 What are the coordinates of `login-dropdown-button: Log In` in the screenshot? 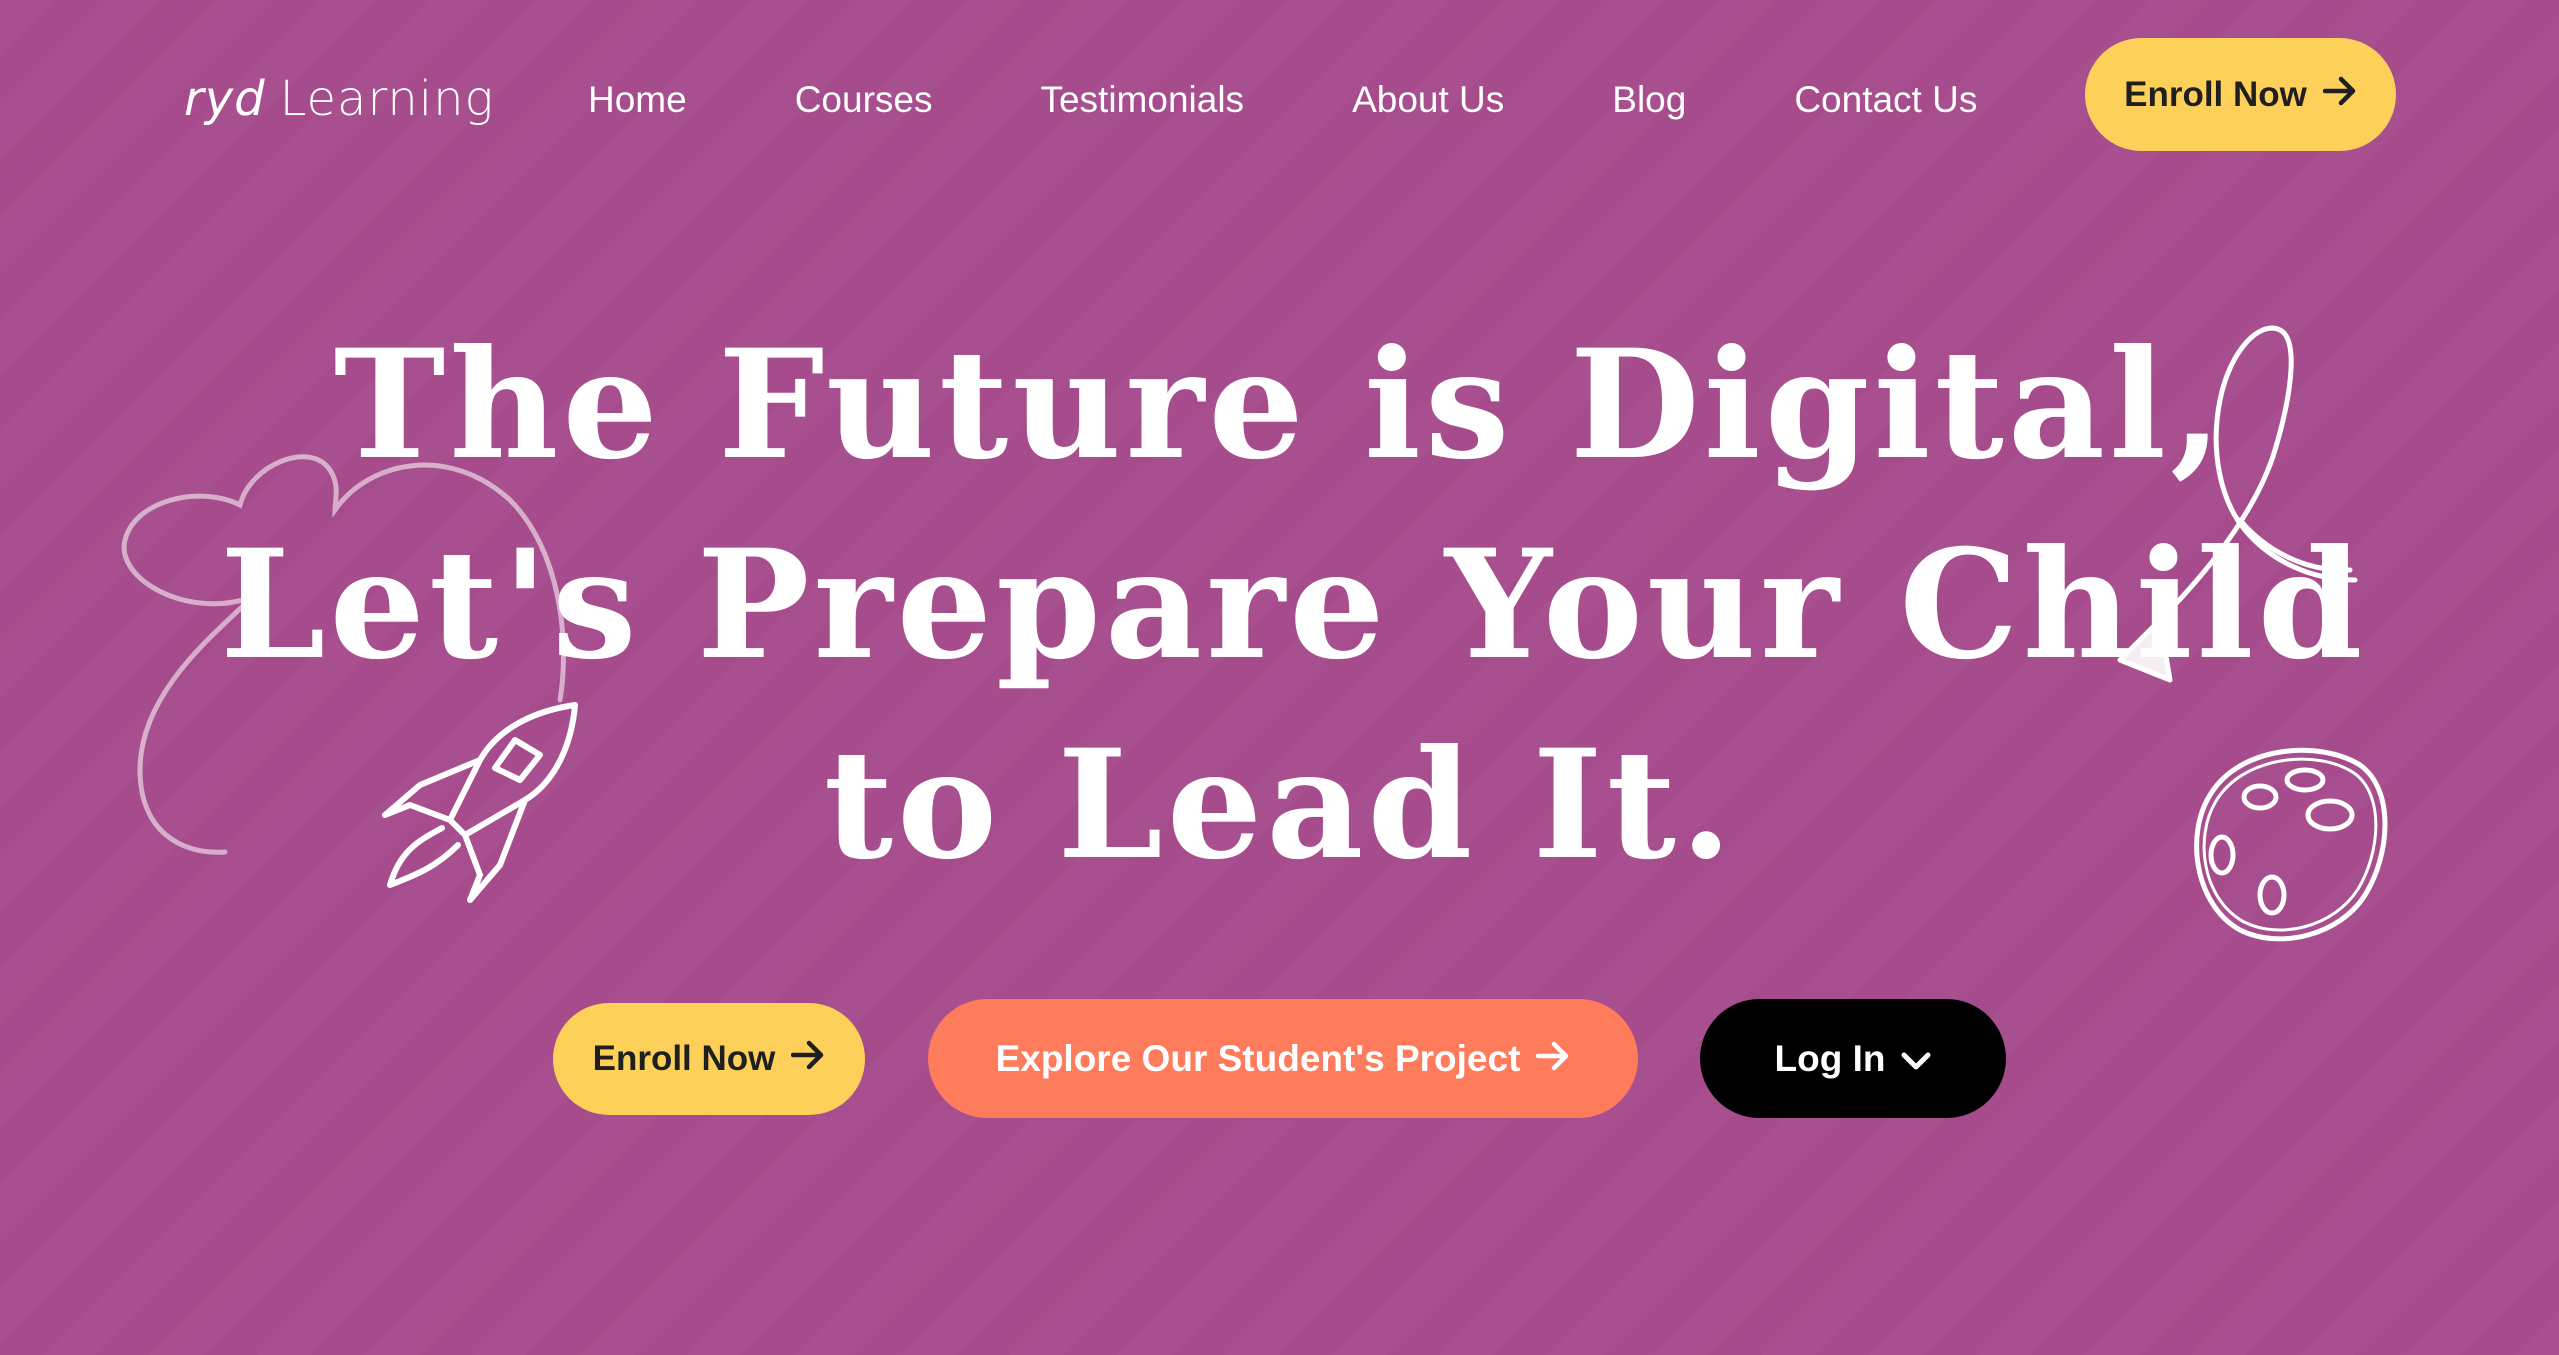 It's located at (1853, 1058).